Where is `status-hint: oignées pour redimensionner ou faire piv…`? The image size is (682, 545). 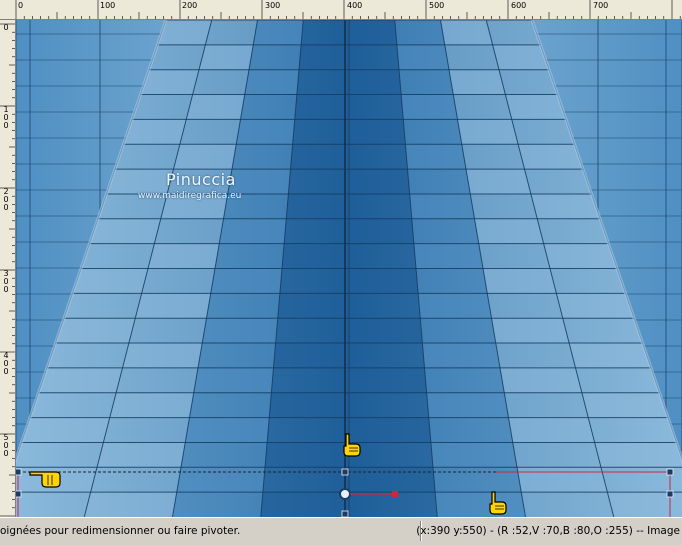 status-hint: oignées pour redimensionner ou faire piv… is located at coordinates (120, 531).